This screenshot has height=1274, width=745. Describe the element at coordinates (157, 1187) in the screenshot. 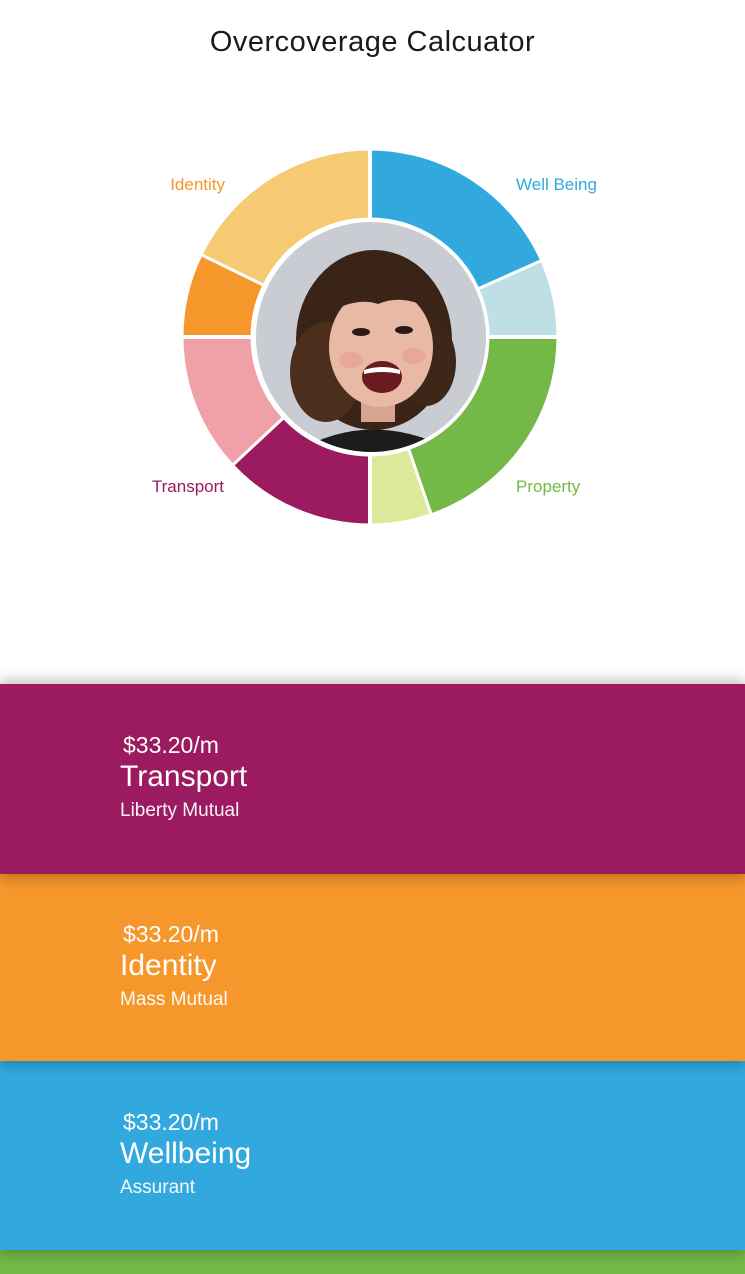

I see `card-provider: Assurant` at that location.